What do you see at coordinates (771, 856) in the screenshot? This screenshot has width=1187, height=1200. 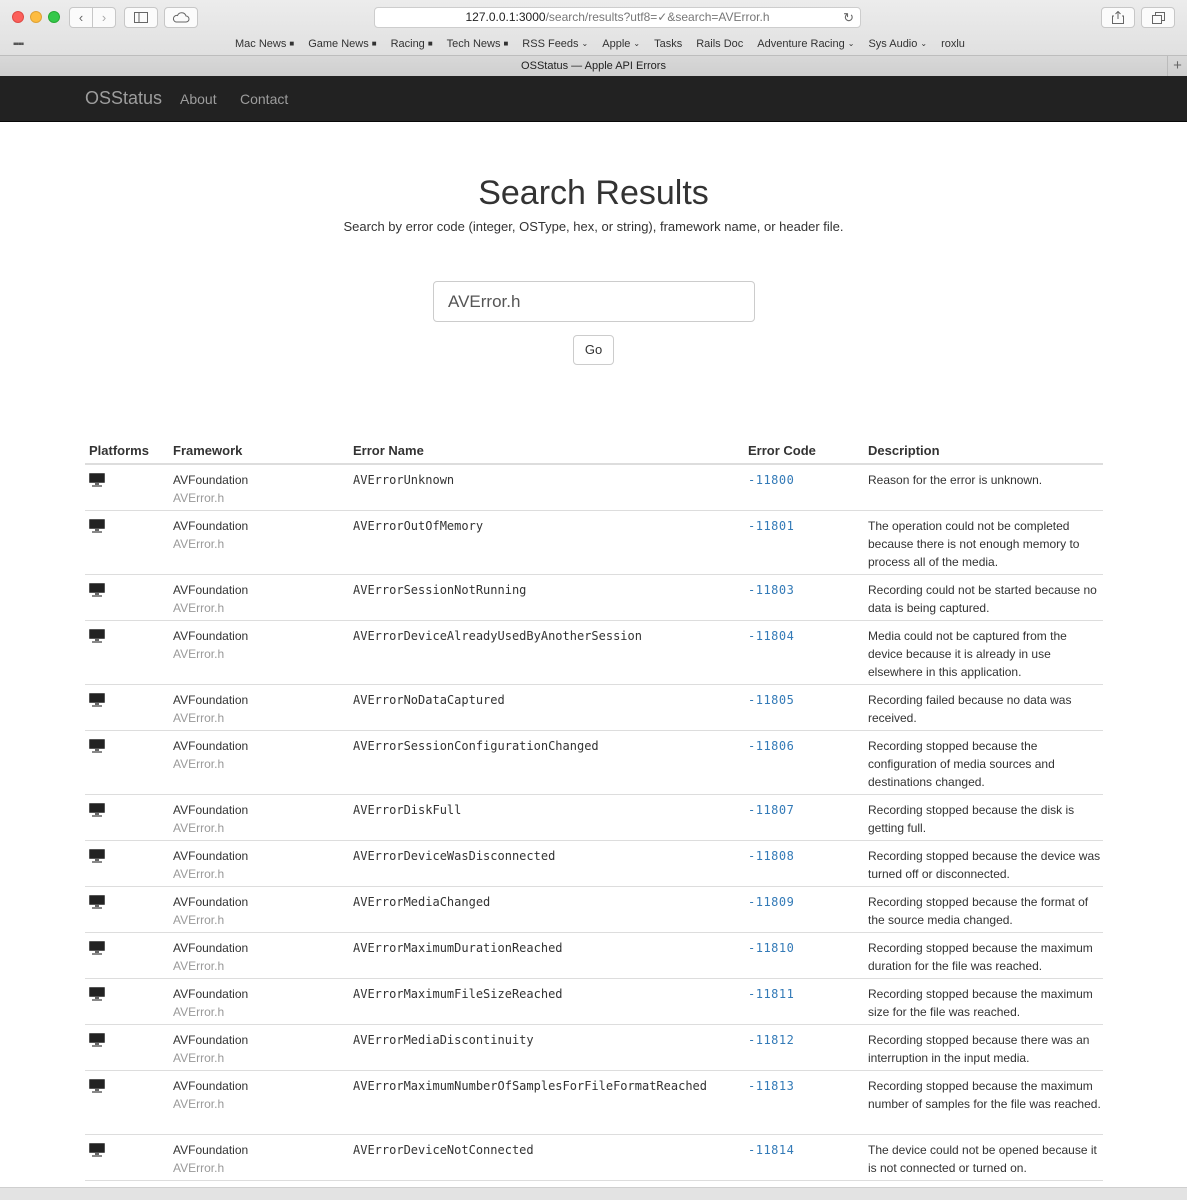 I see `error-code-link: -11808` at bounding box center [771, 856].